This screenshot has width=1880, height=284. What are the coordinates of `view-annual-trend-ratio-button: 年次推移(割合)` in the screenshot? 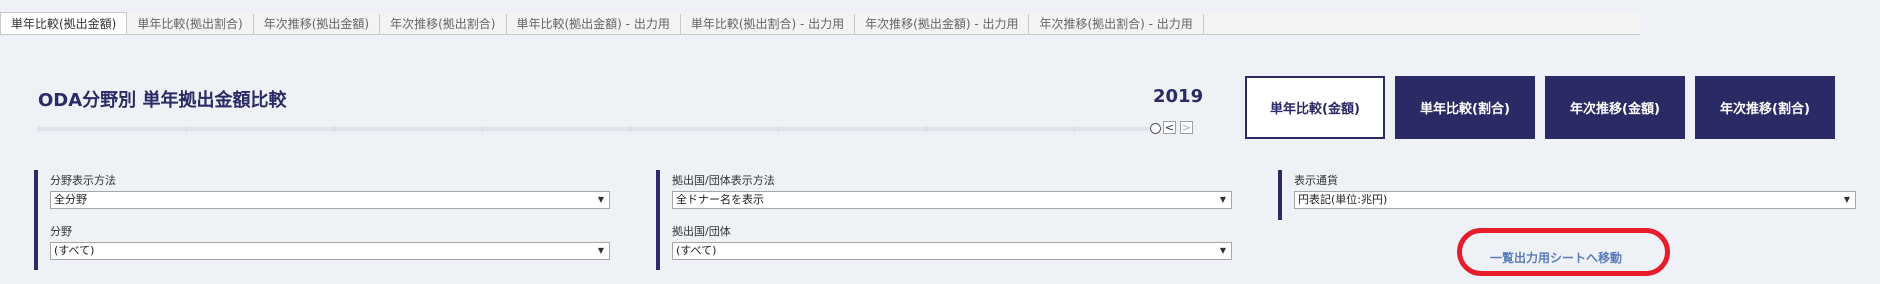 It's located at (1765, 107).